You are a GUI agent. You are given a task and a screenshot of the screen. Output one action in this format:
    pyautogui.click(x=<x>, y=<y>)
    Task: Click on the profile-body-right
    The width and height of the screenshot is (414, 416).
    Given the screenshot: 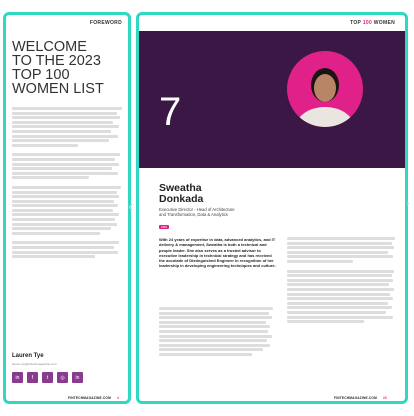 What is the action you would take?
    pyautogui.click(x=342, y=281)
    